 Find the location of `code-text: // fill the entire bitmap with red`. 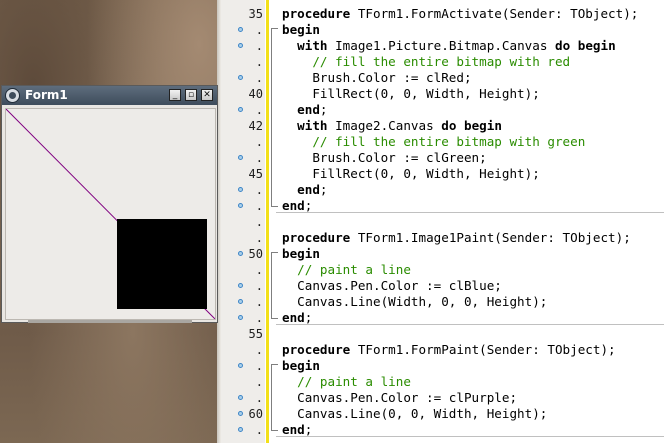

code-text: // fill the entire bitmap with red is located at coordinates (426, 62).